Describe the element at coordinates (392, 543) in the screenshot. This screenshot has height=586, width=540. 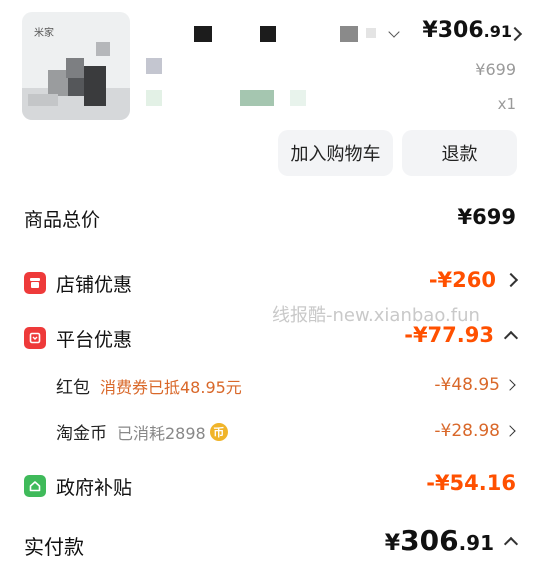
I see `amount-paid-currency: ¥` at that location.